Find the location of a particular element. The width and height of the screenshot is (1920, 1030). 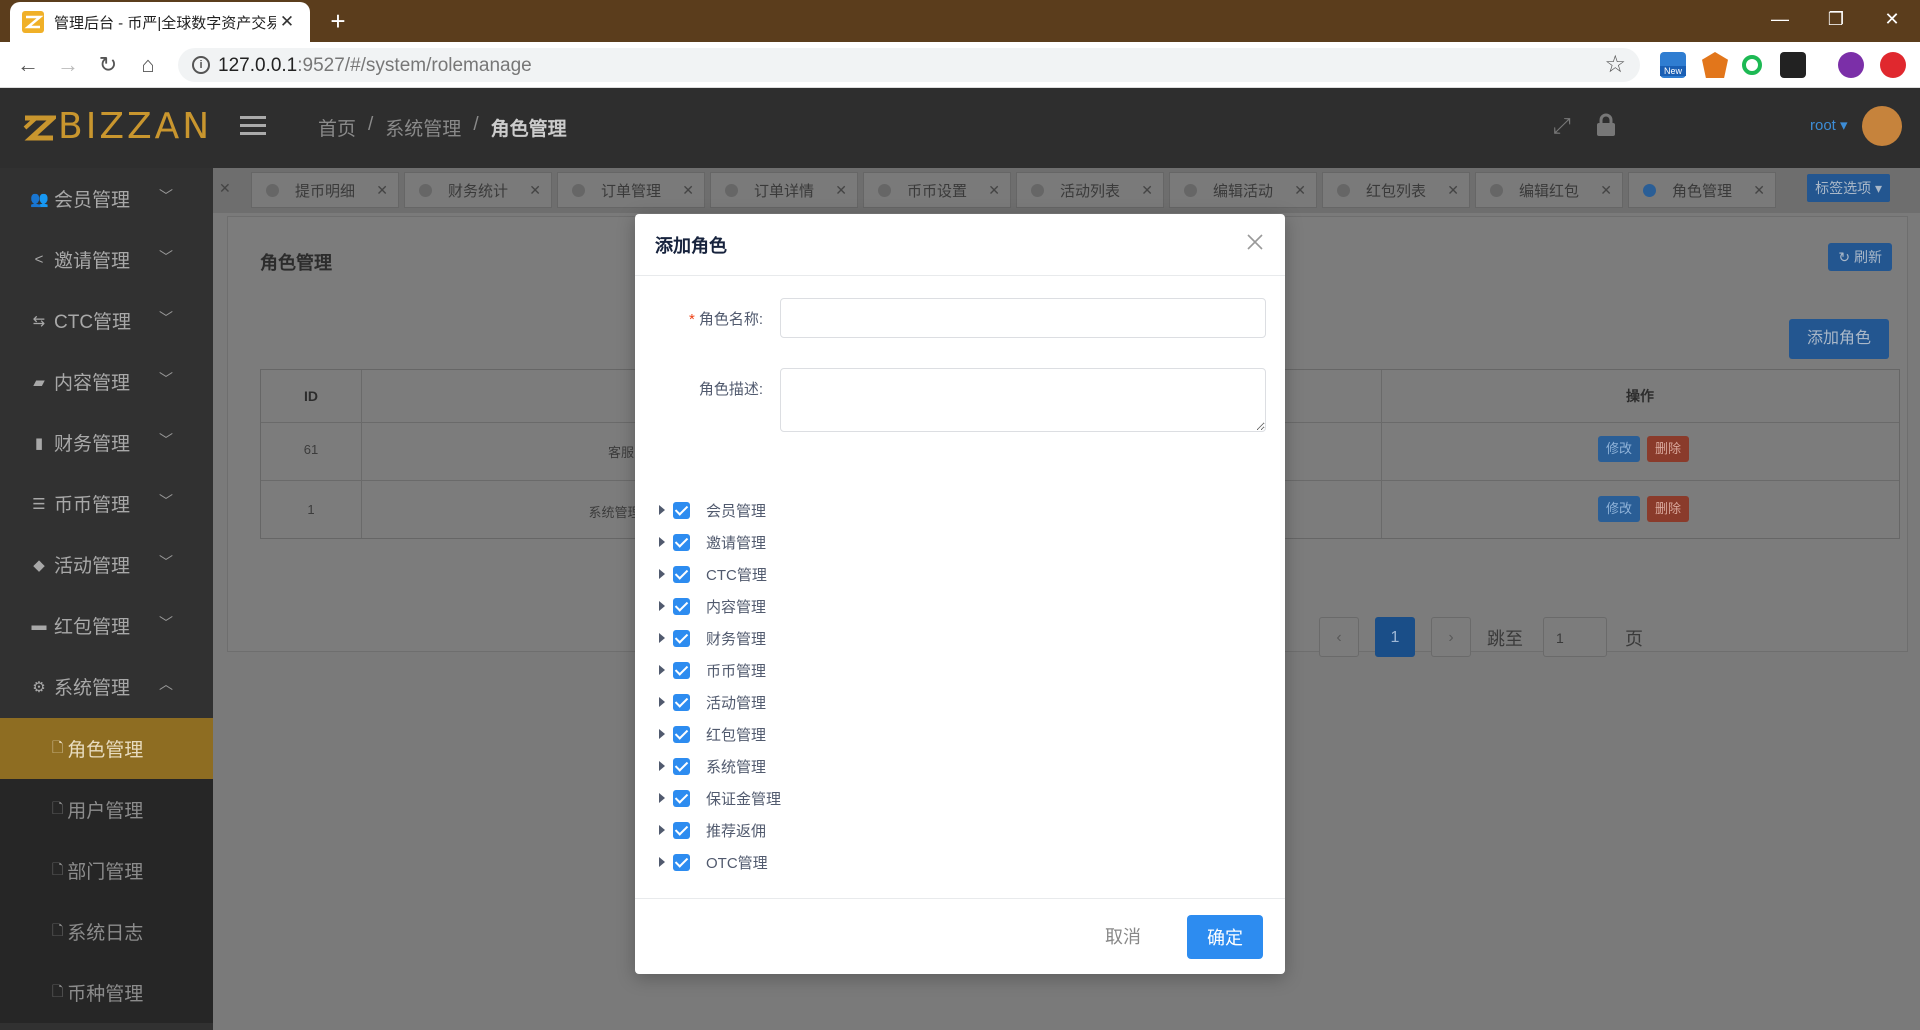

add-role-button: 添加角色 is located at coordinates (1838, 339).